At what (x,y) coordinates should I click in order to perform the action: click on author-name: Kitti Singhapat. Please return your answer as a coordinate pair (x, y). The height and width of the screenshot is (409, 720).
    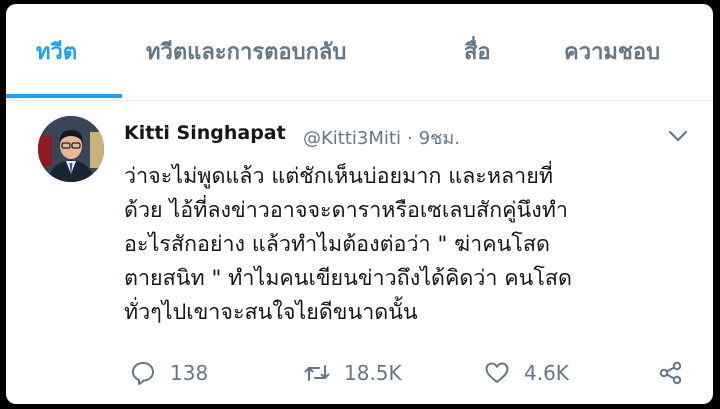
    Looking at the image, I should click on (205, 133).